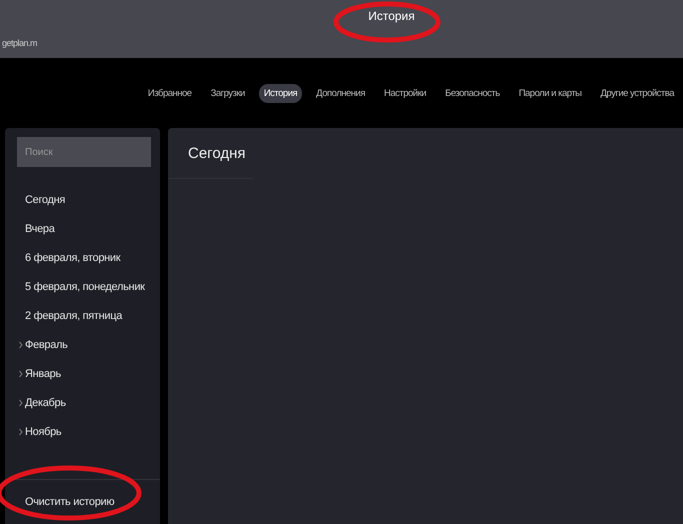 The height and width of the screenshot is (524, 683). I want to click on sidebar-item: Ноябрь, so click(43, 432).